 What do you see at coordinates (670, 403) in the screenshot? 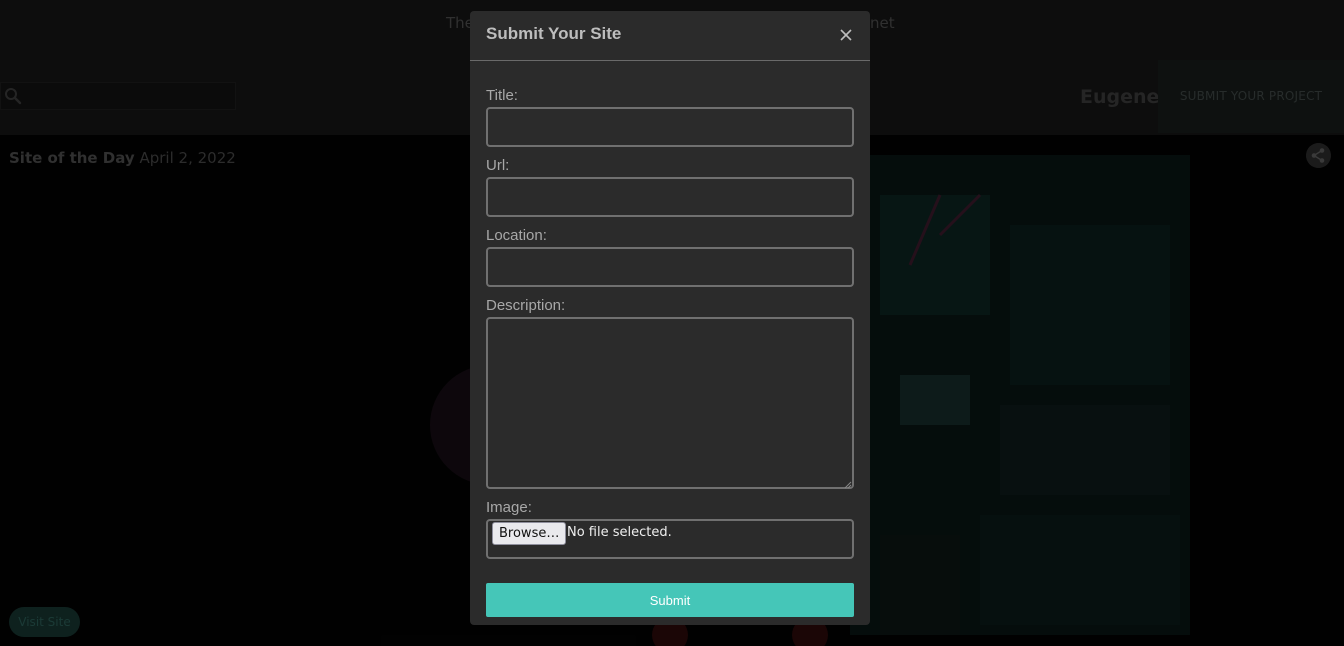
I see `description-field` at bounding box center [670, 403].